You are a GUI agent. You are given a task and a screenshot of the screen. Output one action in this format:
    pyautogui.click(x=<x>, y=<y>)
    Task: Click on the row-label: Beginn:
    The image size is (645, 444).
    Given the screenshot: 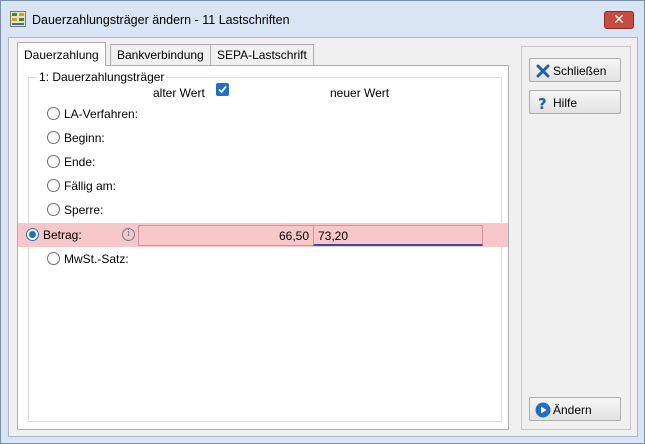 What is the action you would take?
    pyautogui.click(x=84, y=138)
    